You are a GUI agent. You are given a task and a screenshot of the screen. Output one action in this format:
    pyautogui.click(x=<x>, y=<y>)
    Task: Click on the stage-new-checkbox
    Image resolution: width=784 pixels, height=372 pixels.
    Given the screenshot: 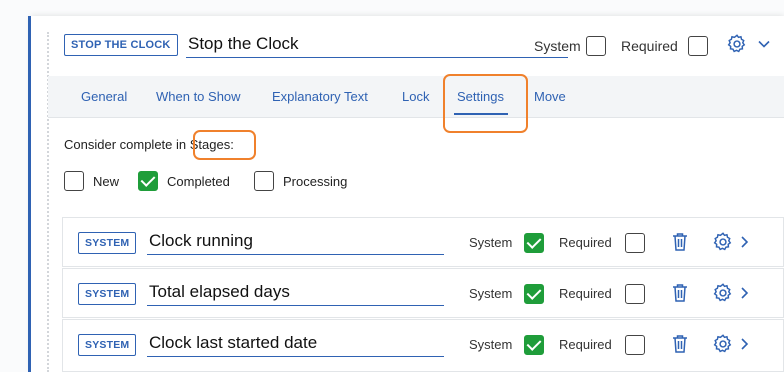 What is the action you would take?
    pyautogui.click(x=74, y=181)
    